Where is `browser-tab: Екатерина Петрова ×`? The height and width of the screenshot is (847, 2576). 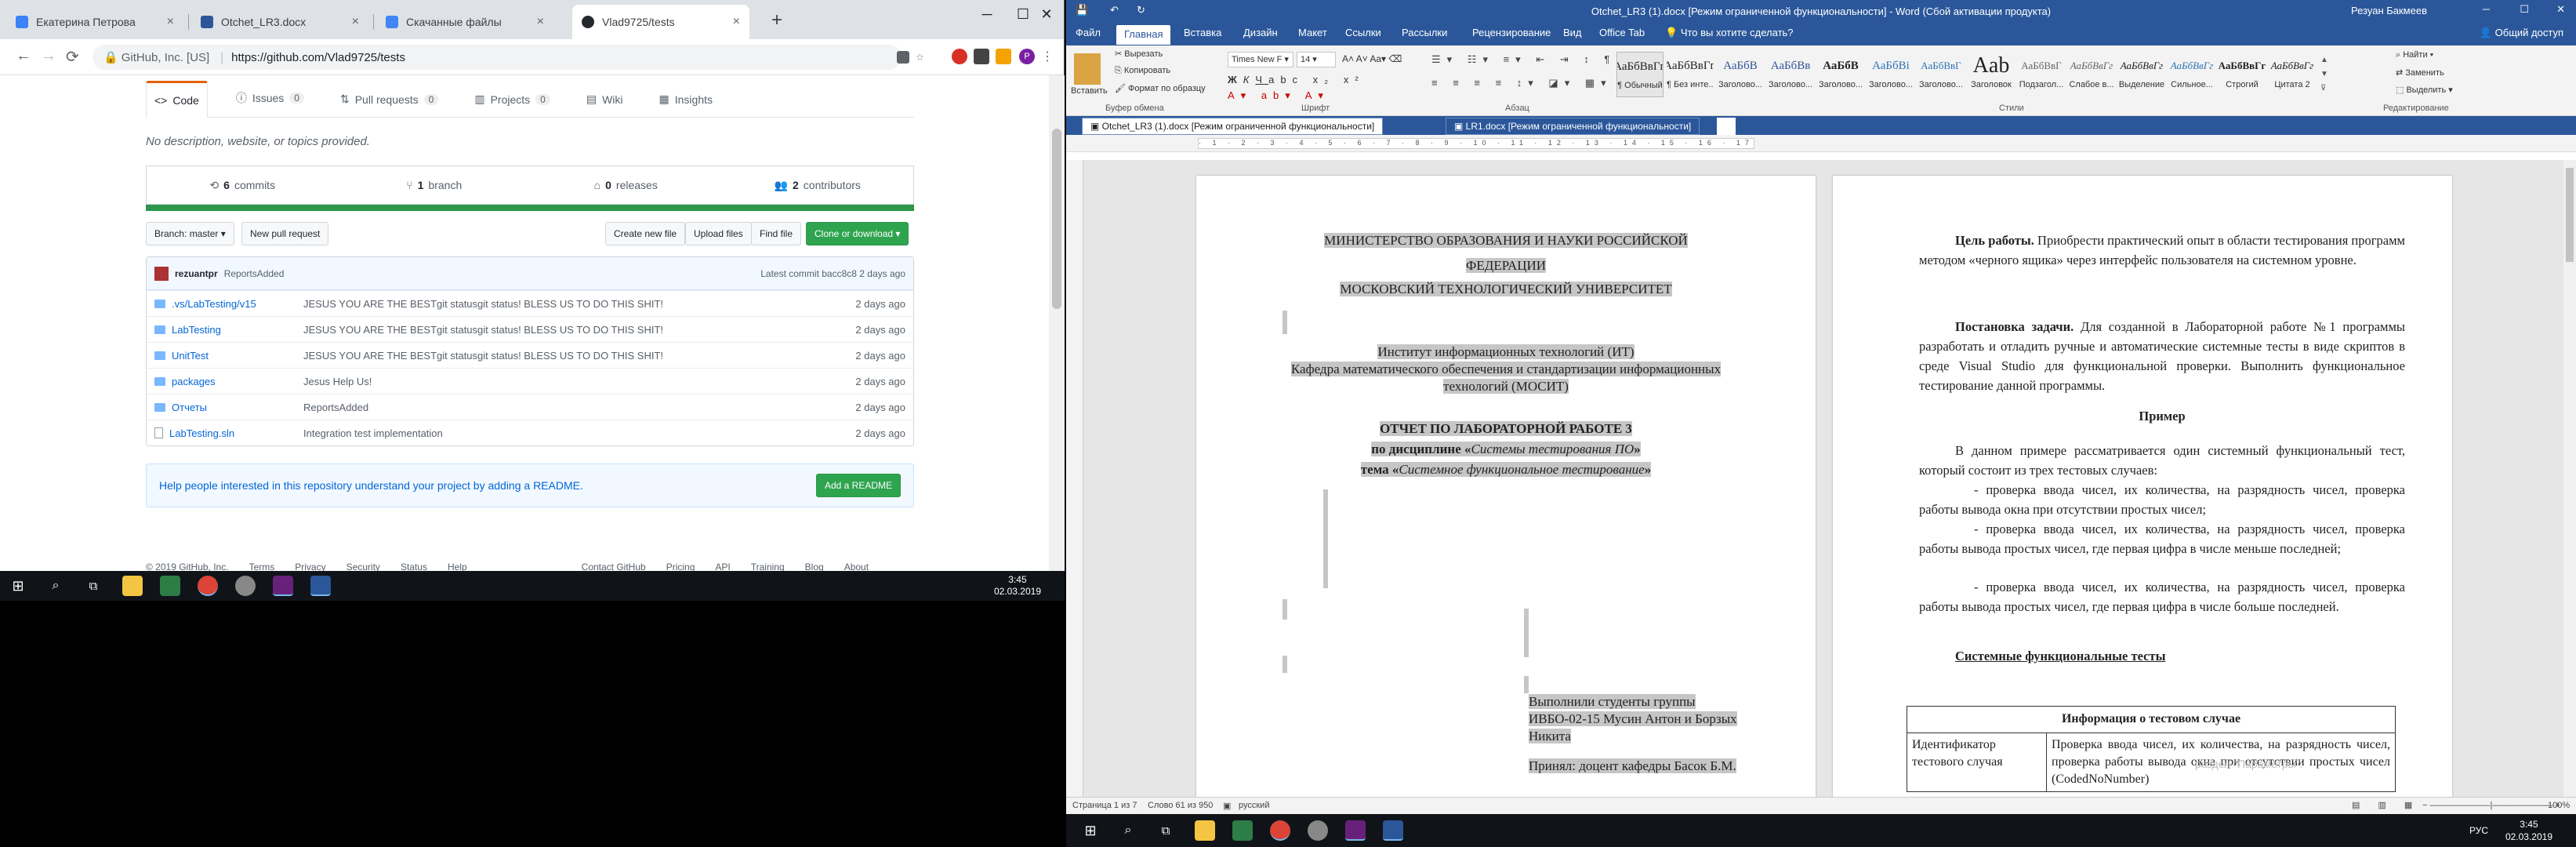
browser-tab: Екатерина Петрова × is located at coordinates (95, 22).